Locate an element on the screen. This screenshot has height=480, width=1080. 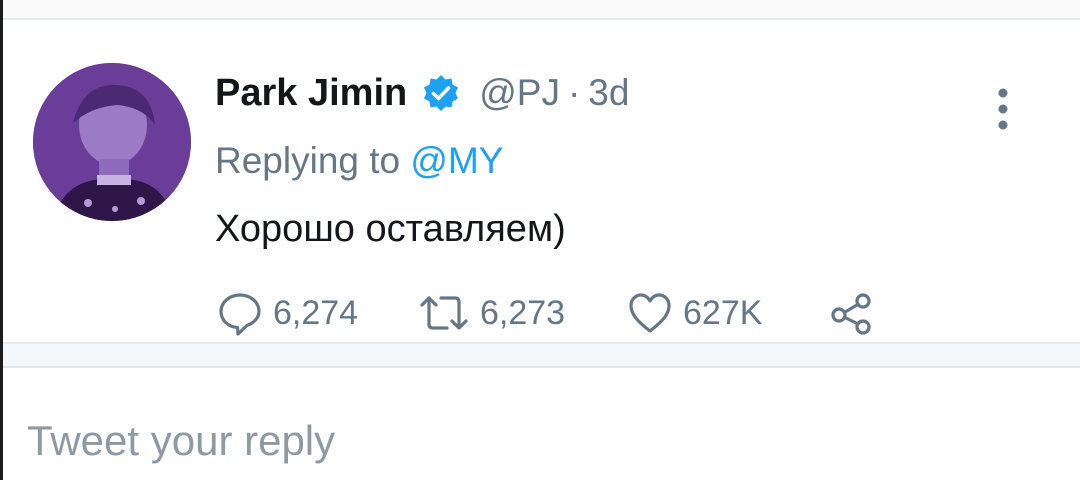
avatar is located at coordinates (112, 142).